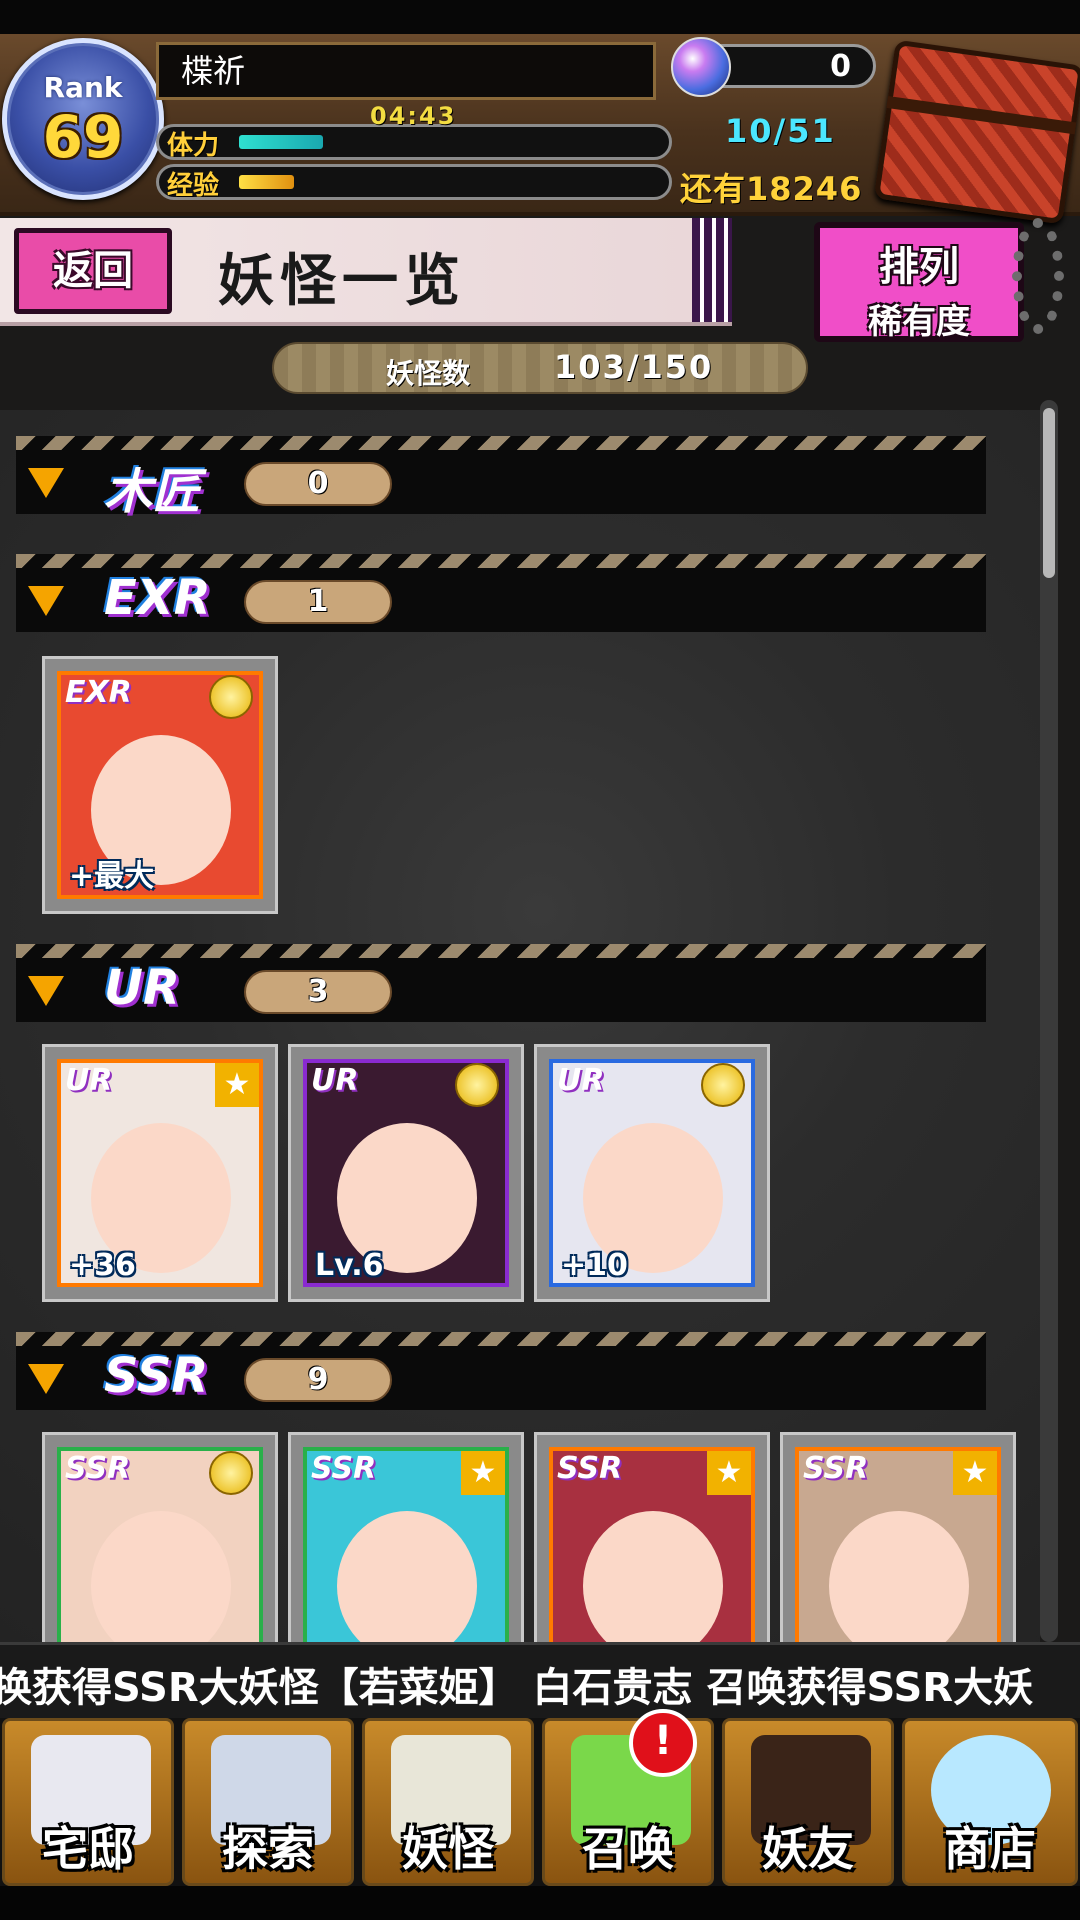 Image resolution: width=1080 pixels, height=1920 pixels. What do you see at coordinates (540, 368) in the screenshot?
I see `yokai-count: 妖怪数 103/150` at bounding box center [540, 368].